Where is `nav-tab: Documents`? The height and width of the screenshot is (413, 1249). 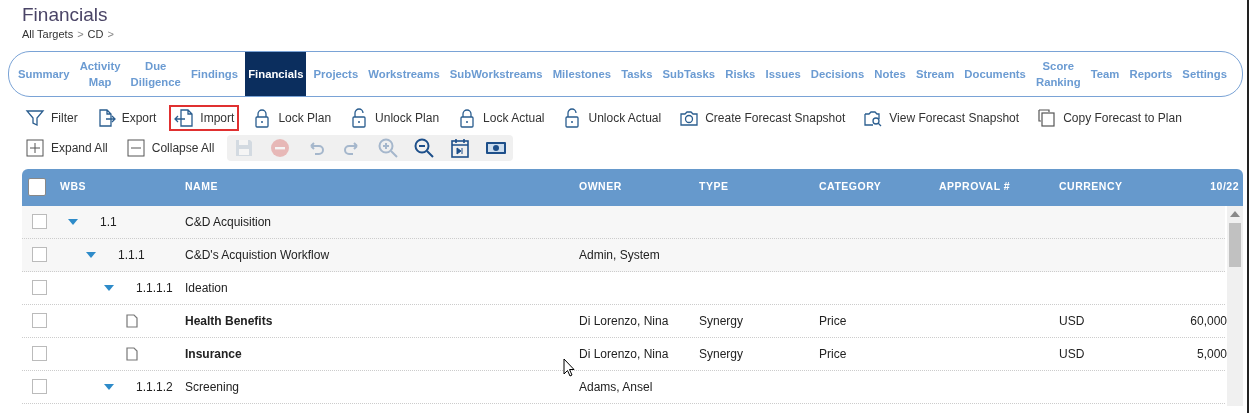
nav-tab: Documents is located at coordinates (995, 73).